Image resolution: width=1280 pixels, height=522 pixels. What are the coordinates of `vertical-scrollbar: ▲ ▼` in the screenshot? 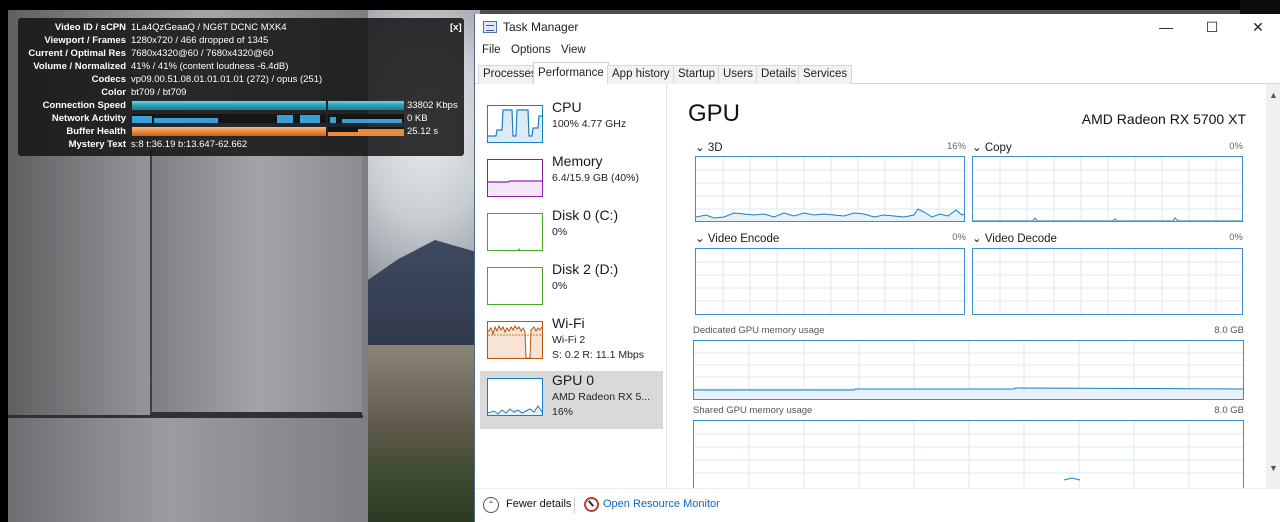 It's located at (1273, 286).